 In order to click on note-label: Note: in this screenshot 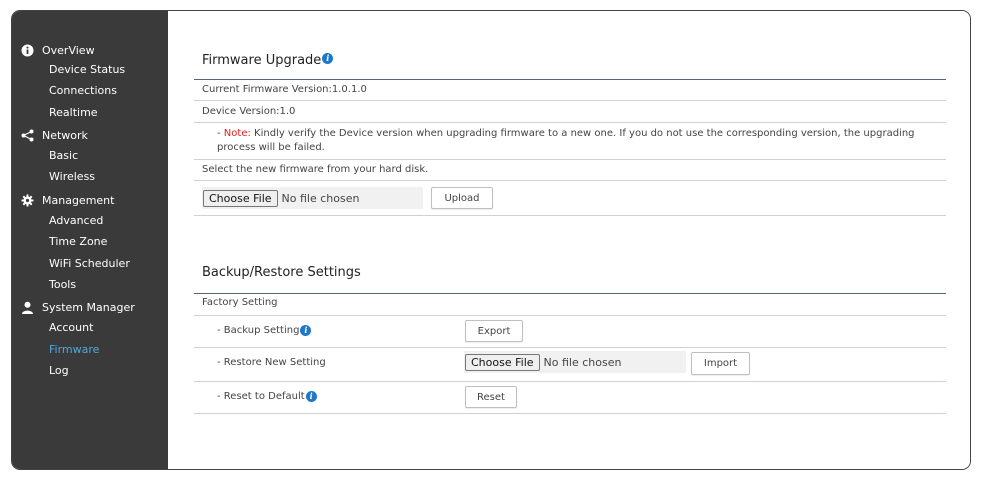, I will do `click(237, 133)`.